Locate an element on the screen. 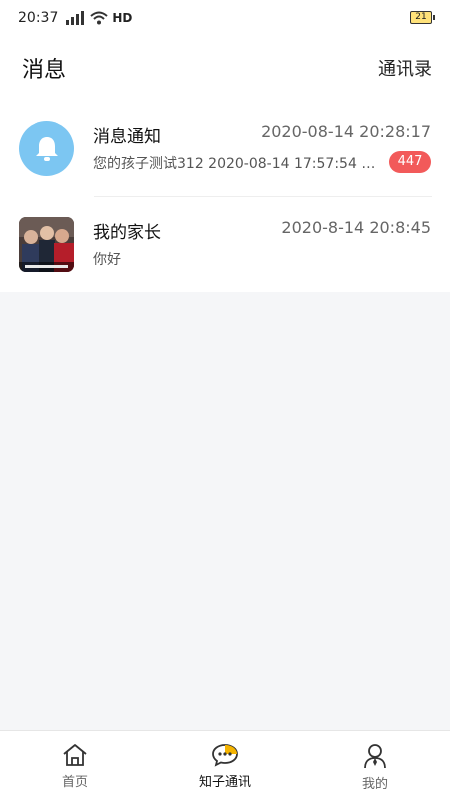  status-bar: 20:37 HD 21 is located at coordinates (225, 18).